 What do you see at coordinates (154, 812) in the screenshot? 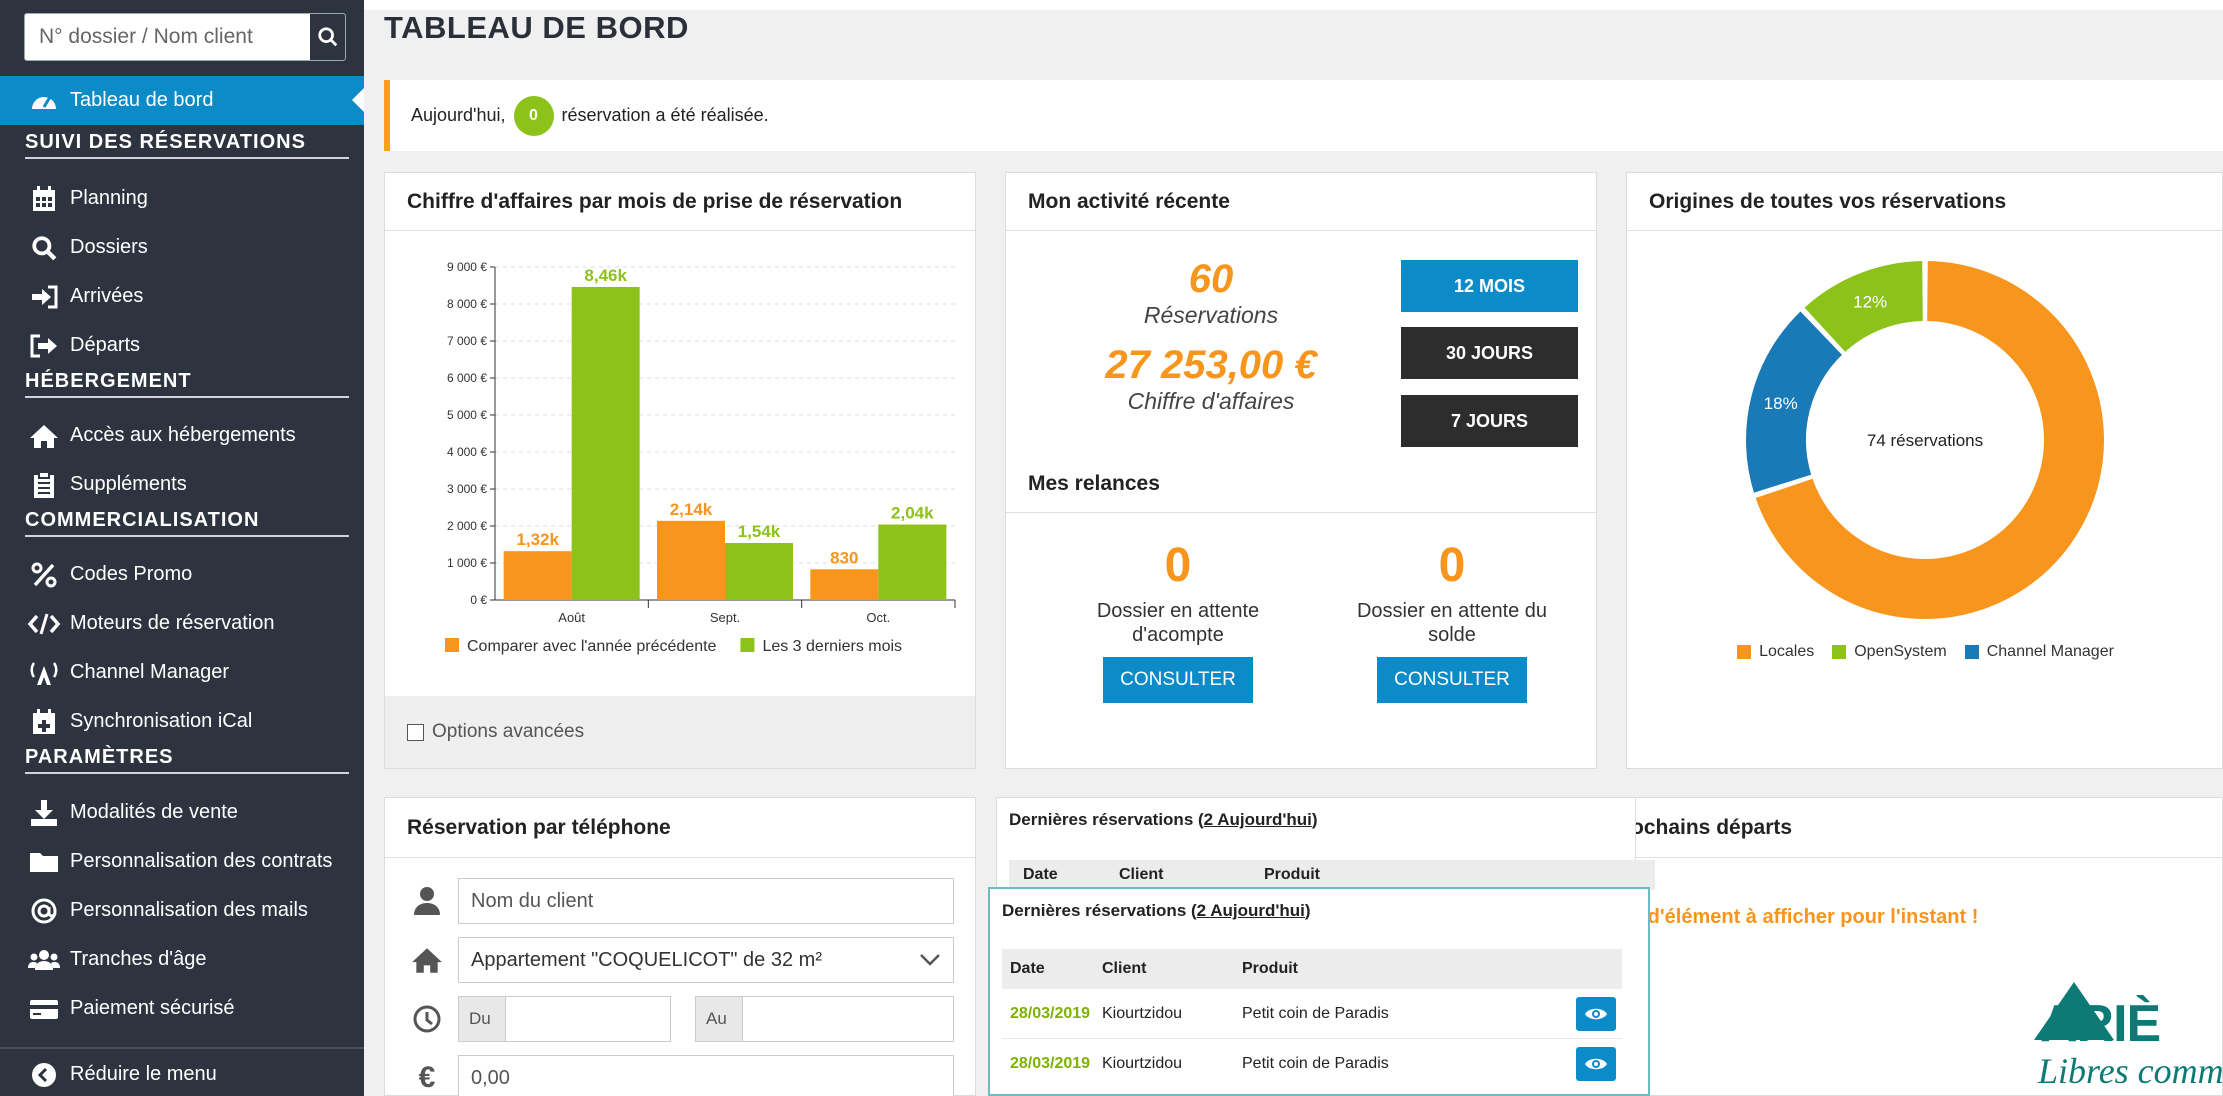
I see `sidebar-item-label: Modalités de vente` at bounding box center [154, 812].